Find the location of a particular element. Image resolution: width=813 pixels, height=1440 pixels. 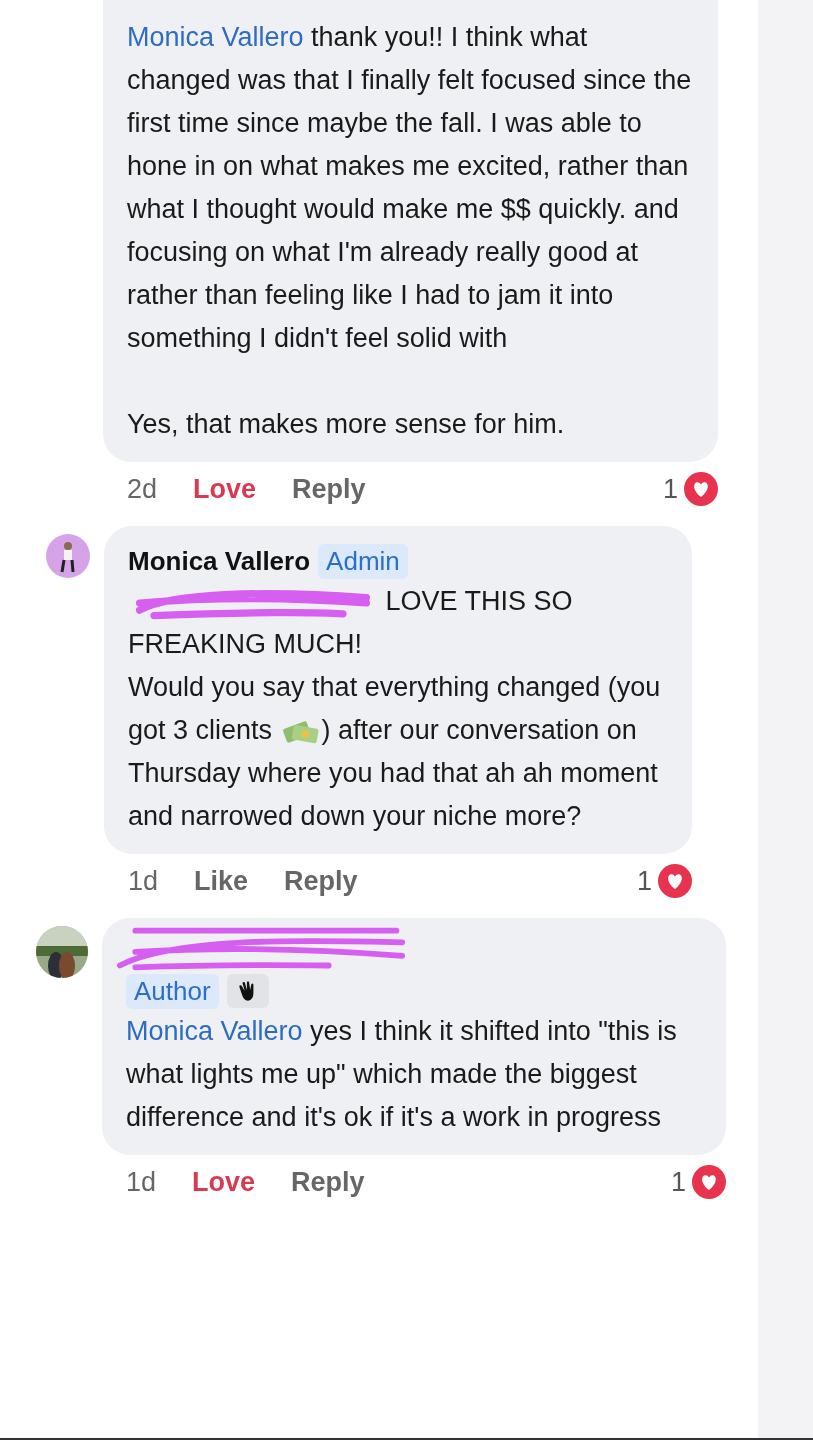

comment-text: Yes, that makes more sense for him. is located at coordinates (346, 424).